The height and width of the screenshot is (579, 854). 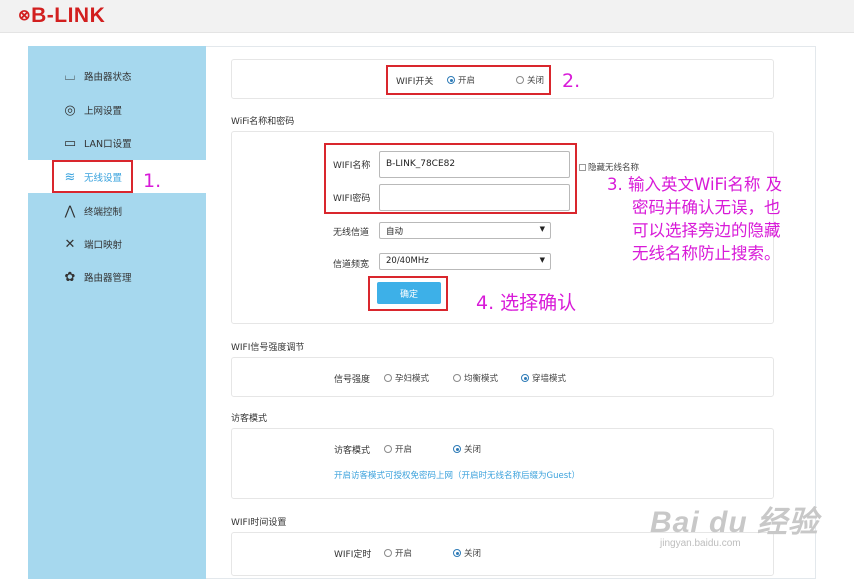 I want to click on sidebar-item-label: LAN口设置, so click(x=108, y=144).